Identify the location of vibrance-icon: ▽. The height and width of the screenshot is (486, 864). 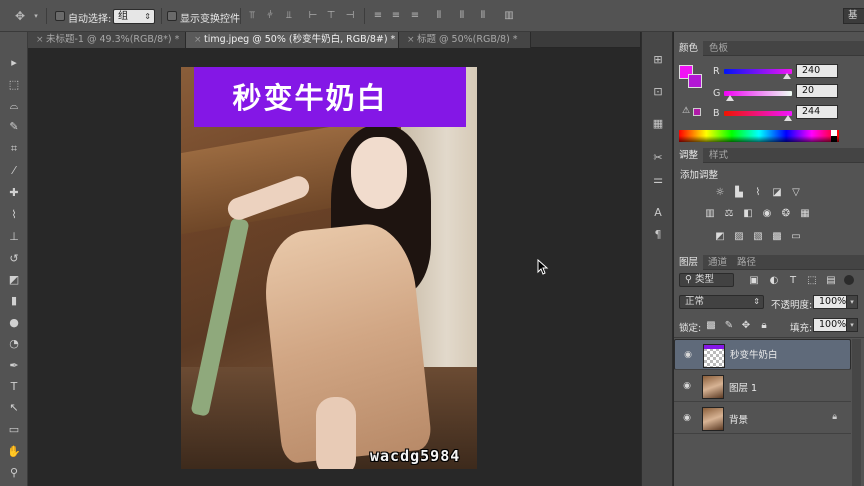
(796, 193).